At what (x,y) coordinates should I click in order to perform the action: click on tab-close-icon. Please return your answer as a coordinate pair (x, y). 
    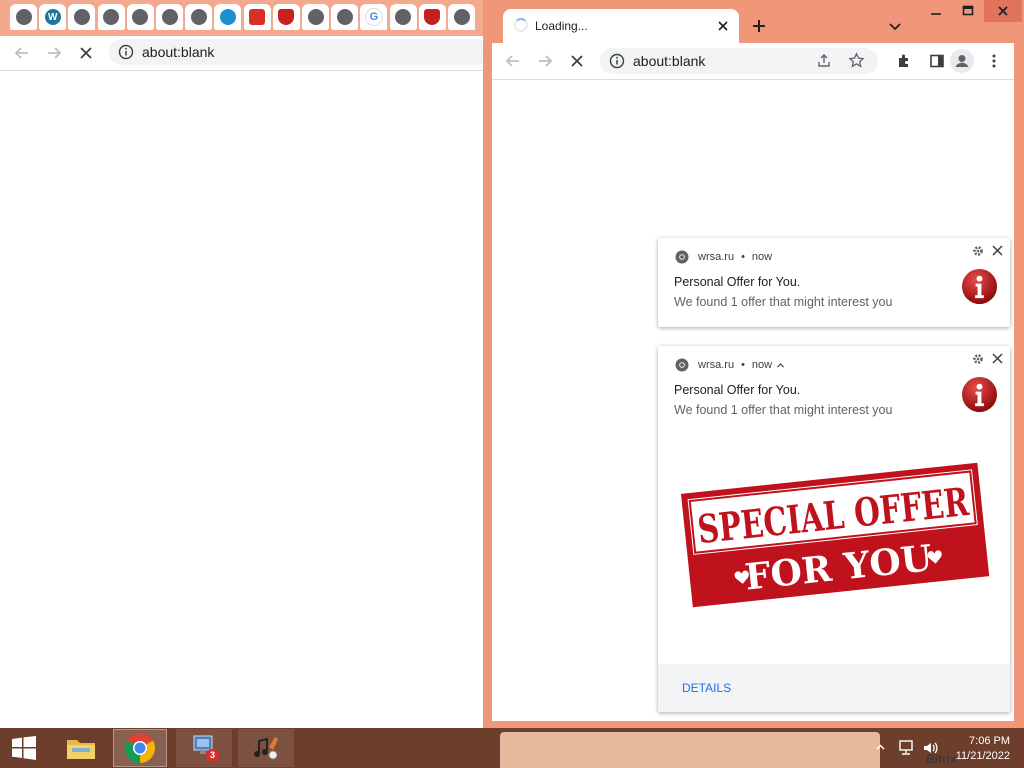
    Looking at the image, I should click on (723, 26).